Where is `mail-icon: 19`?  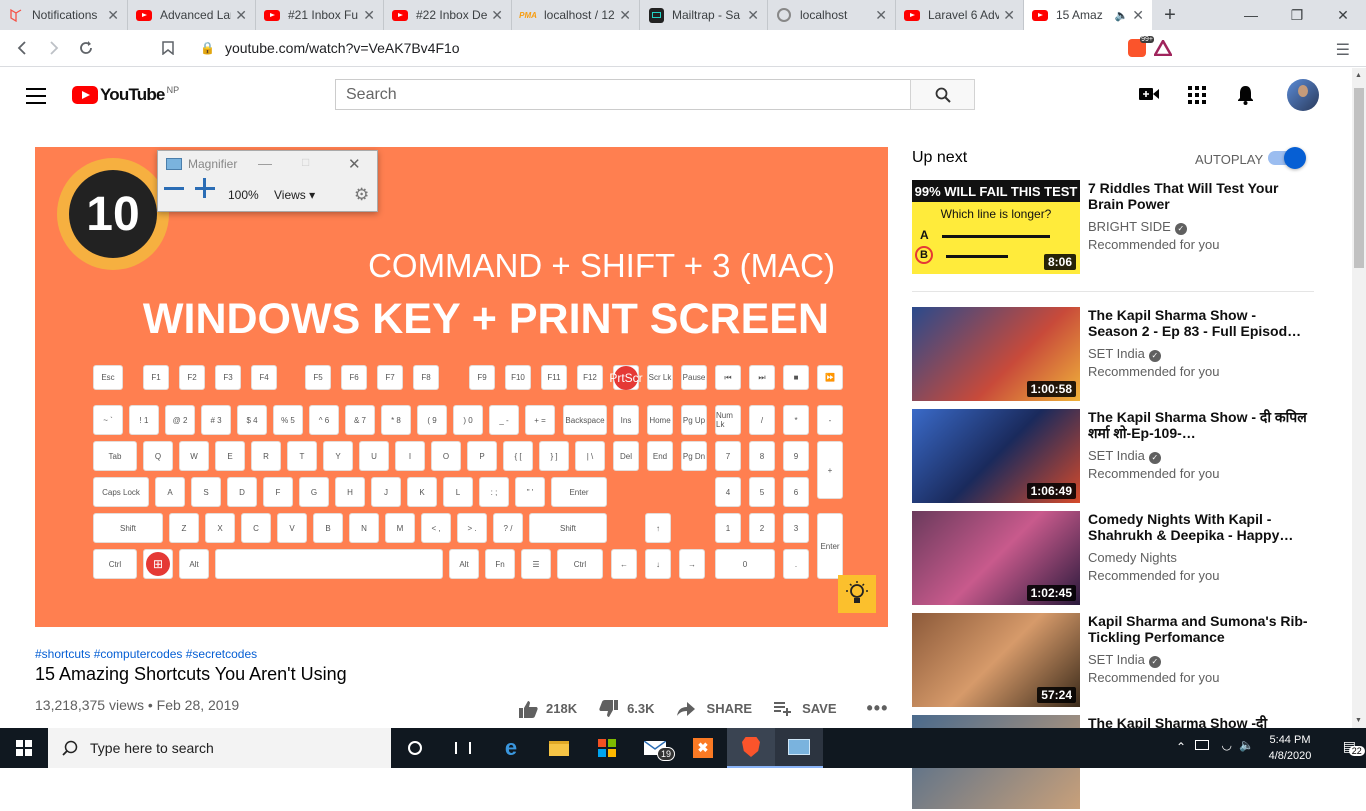
mail-icon: 19 is located at coordinates (655, 748).